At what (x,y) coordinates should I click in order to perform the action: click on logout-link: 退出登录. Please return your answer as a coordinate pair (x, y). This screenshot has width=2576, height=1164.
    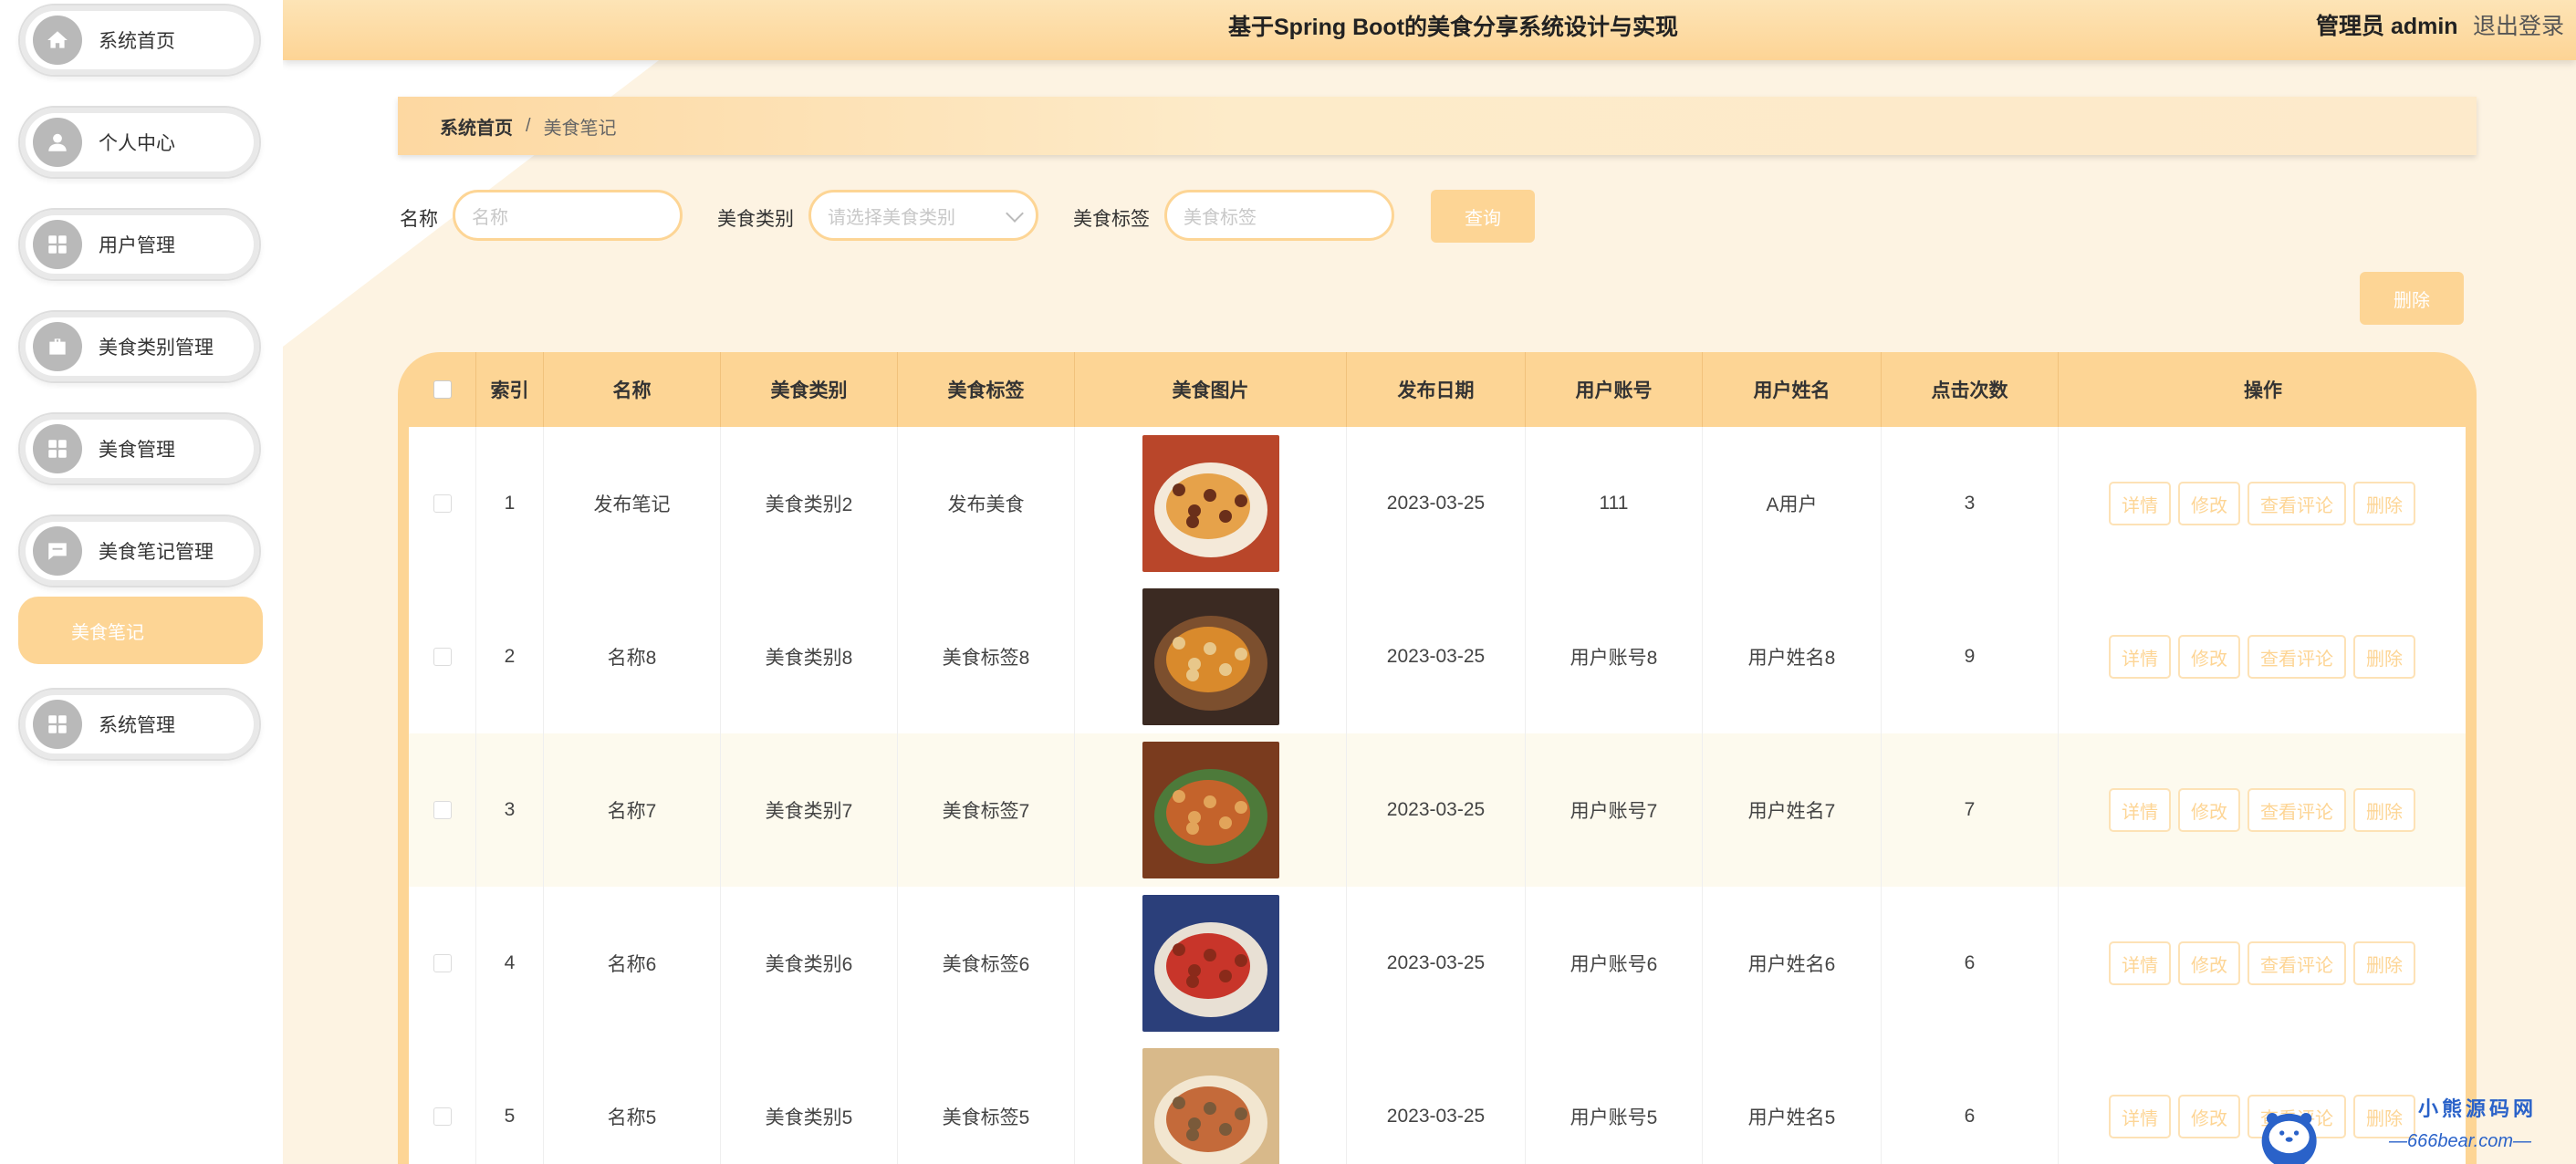
    Looking at the image, I should click on (2518, 24).